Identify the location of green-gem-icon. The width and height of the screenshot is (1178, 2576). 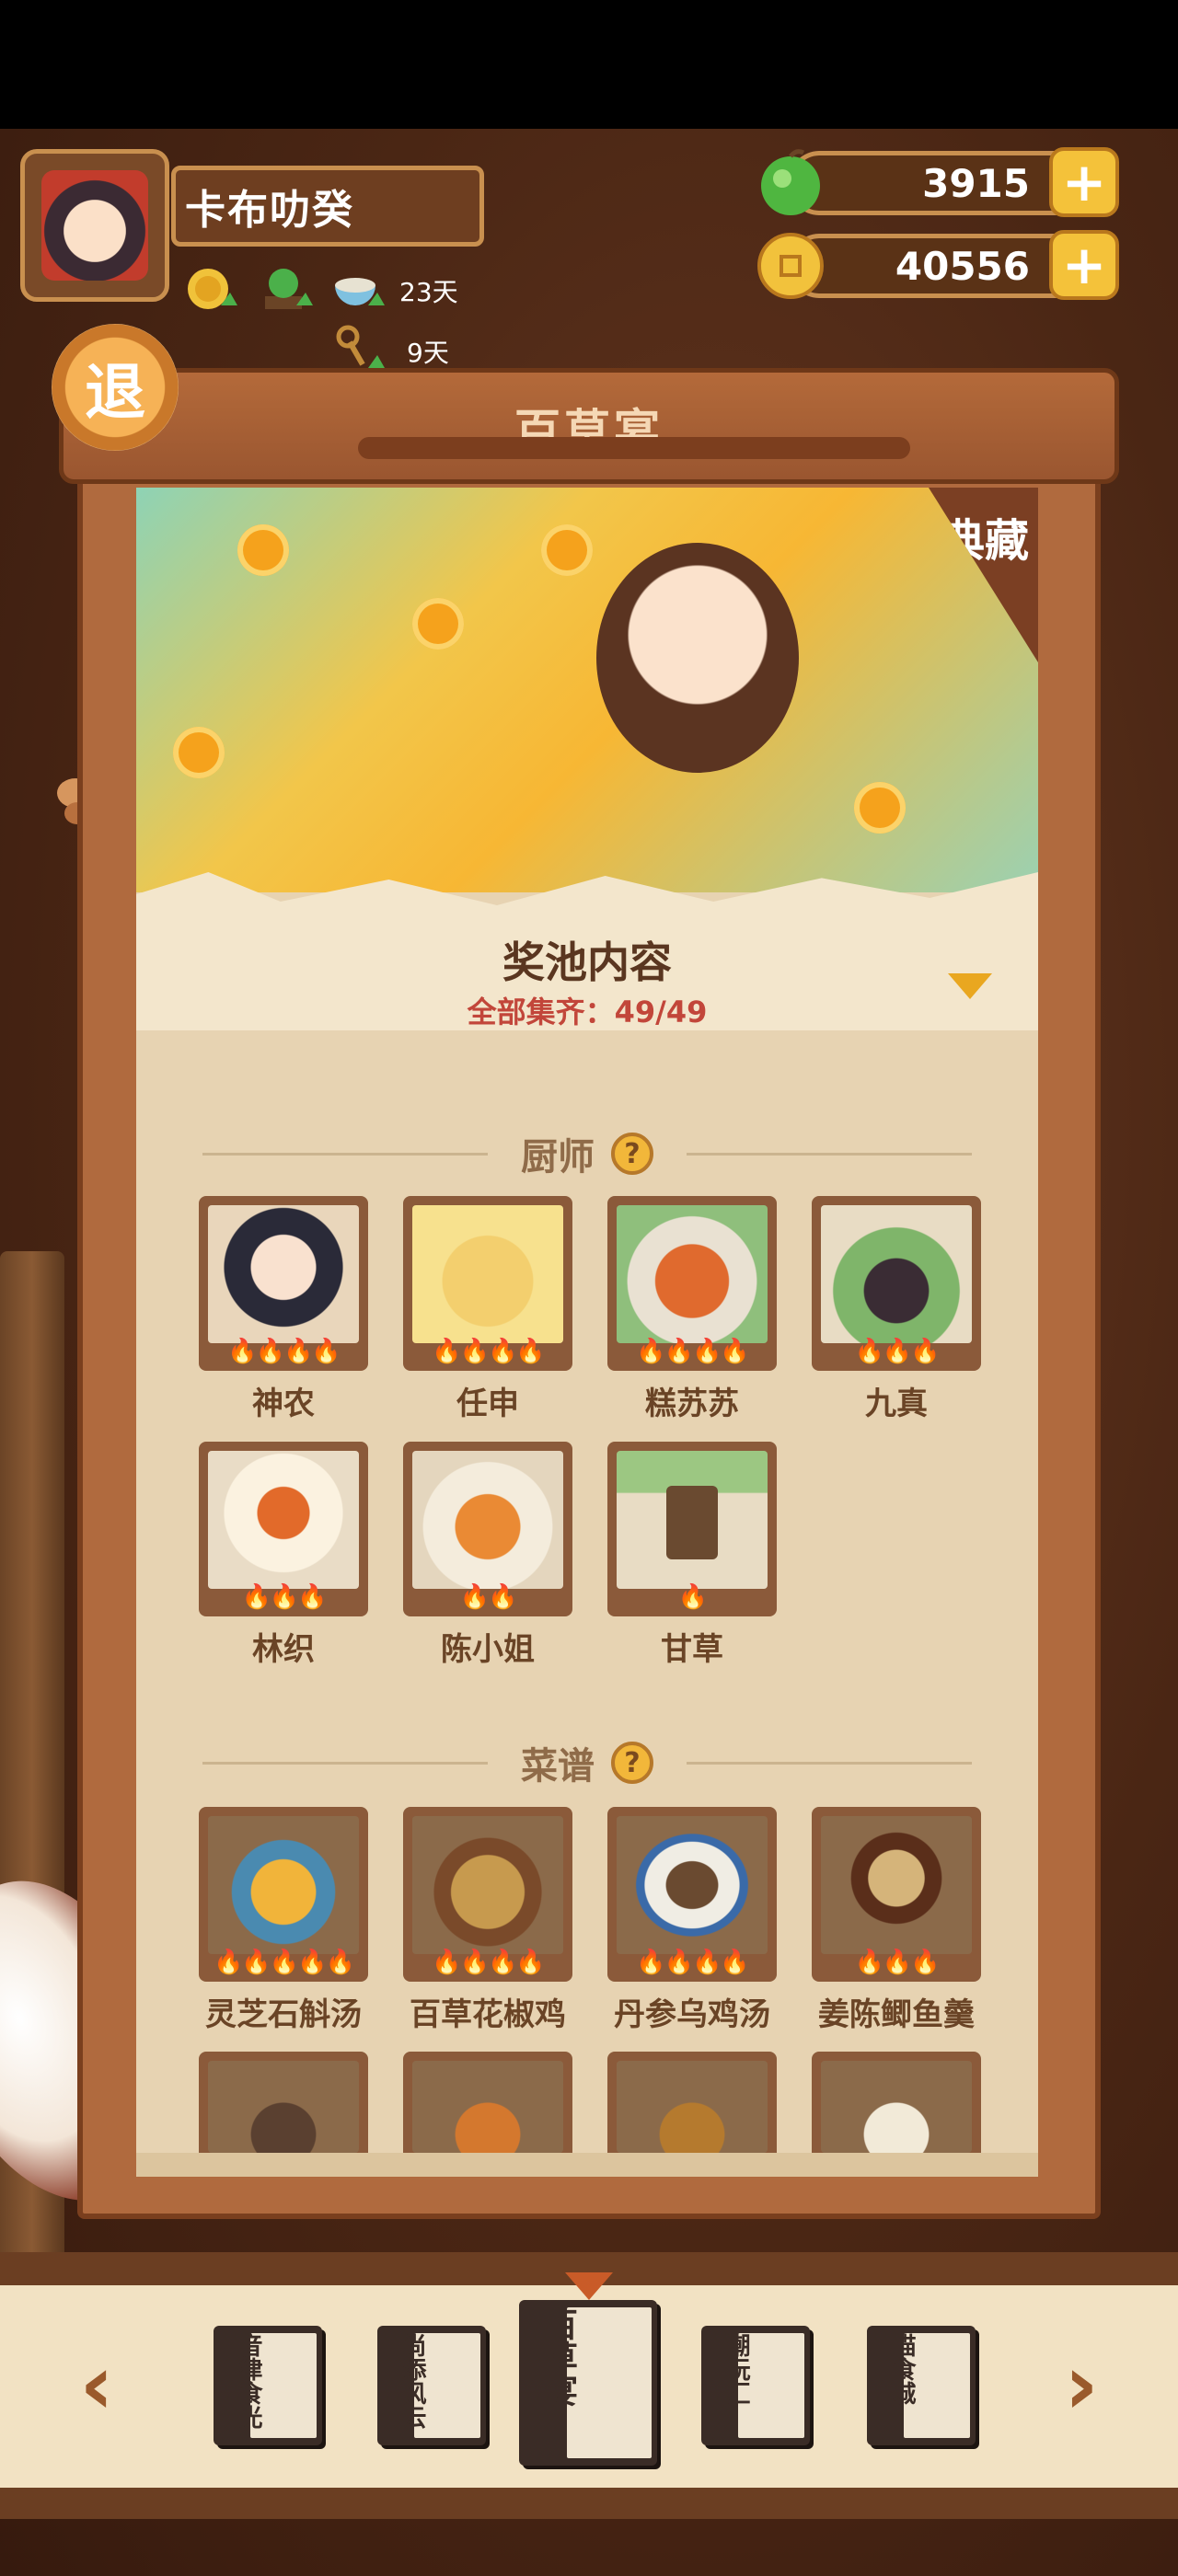
(791, 182).